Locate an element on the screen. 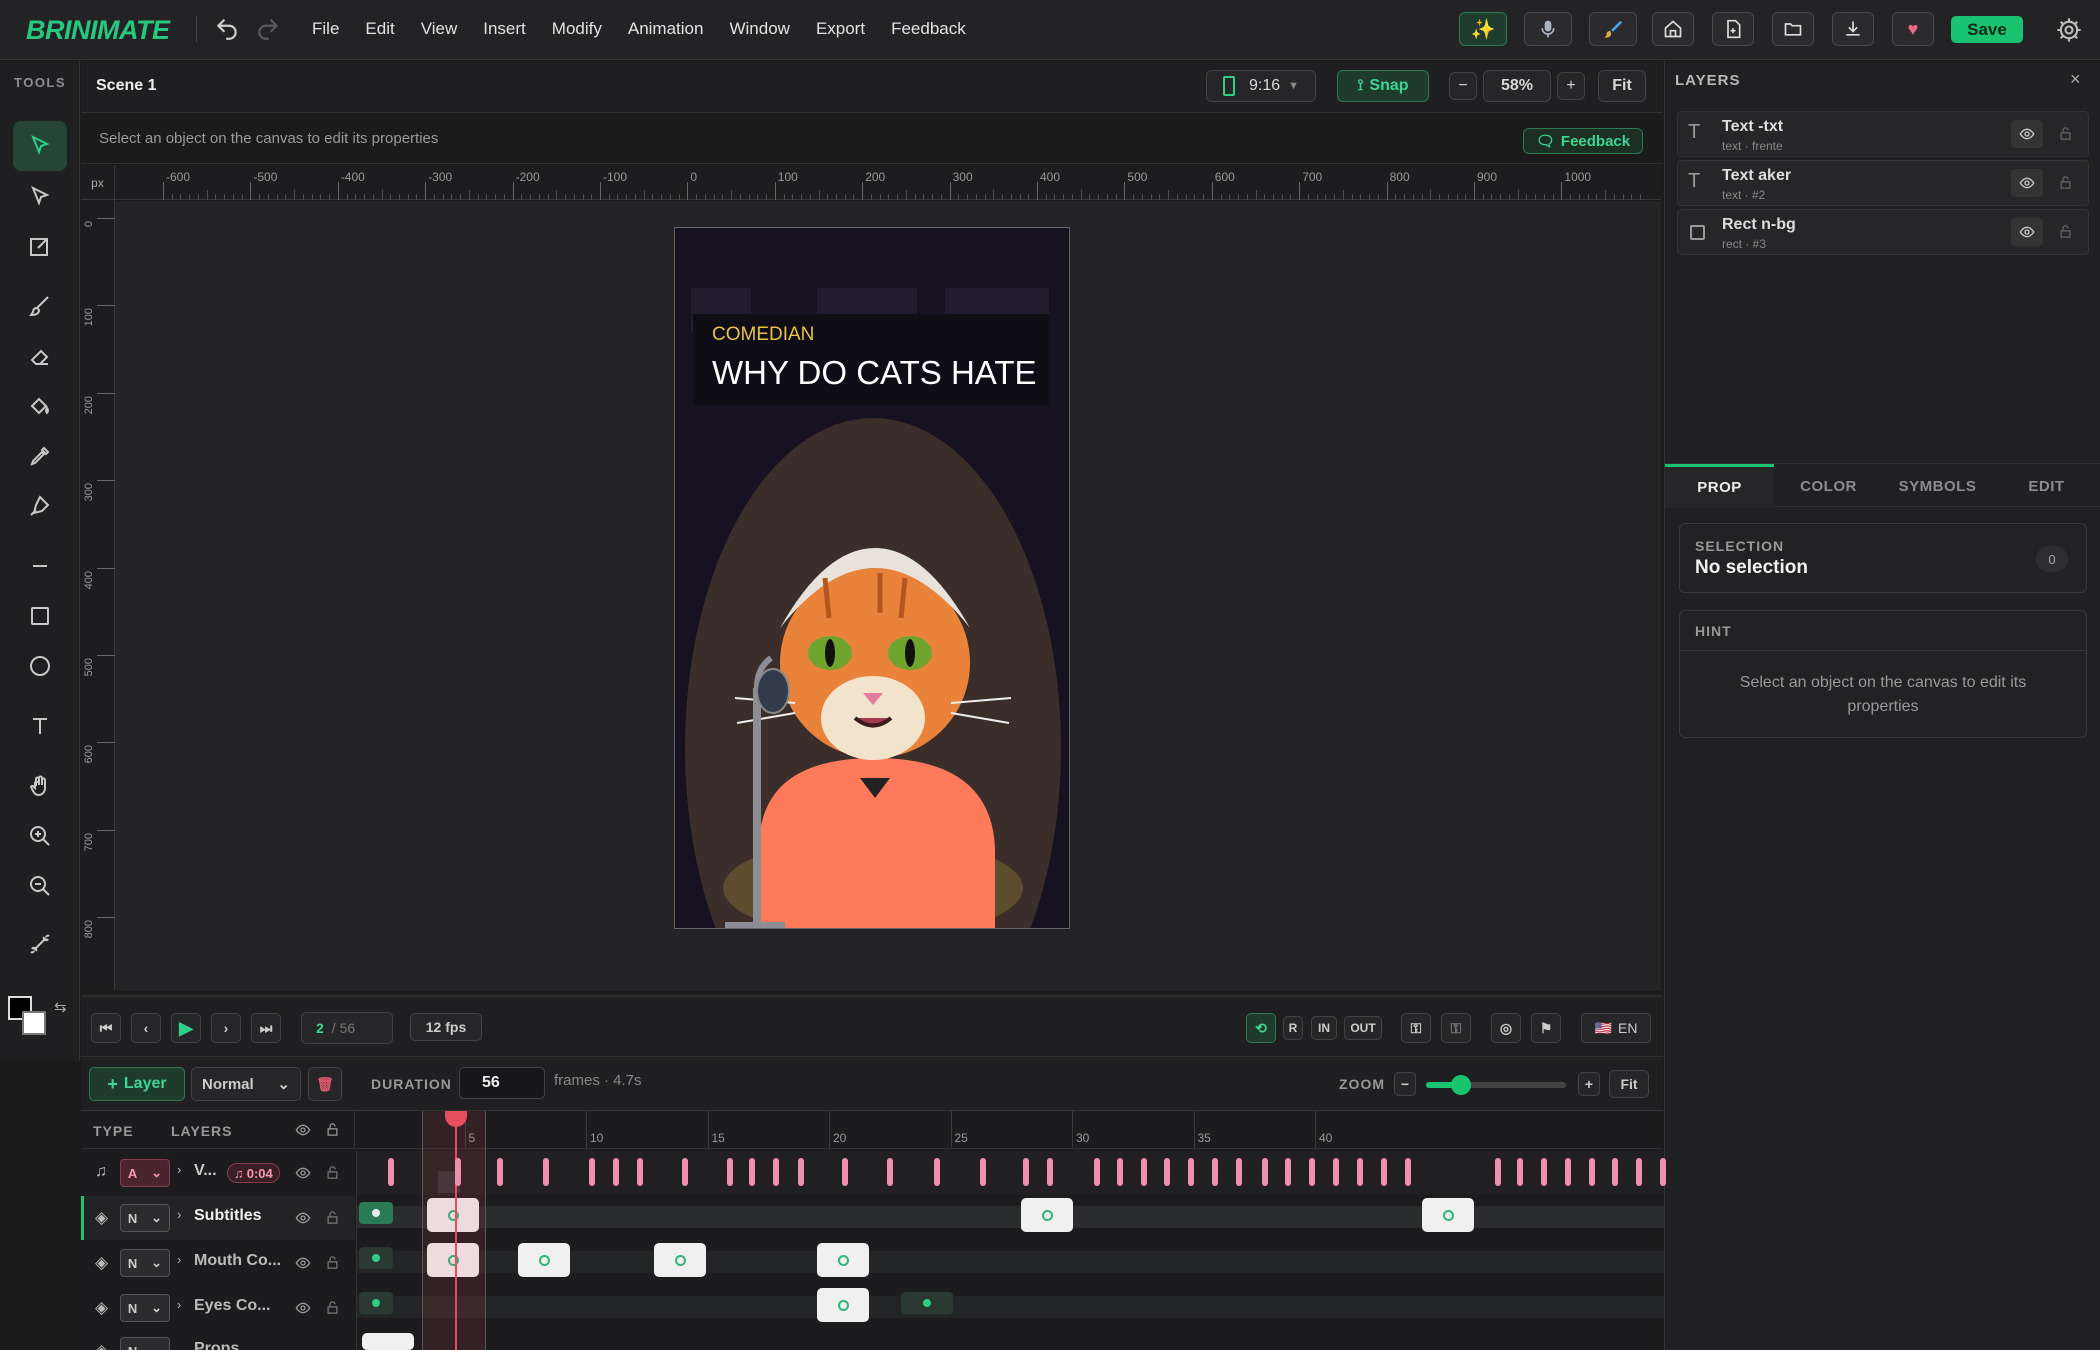 The image size is (2100, 1350). pen-tool is located at coordinates (40, 506).